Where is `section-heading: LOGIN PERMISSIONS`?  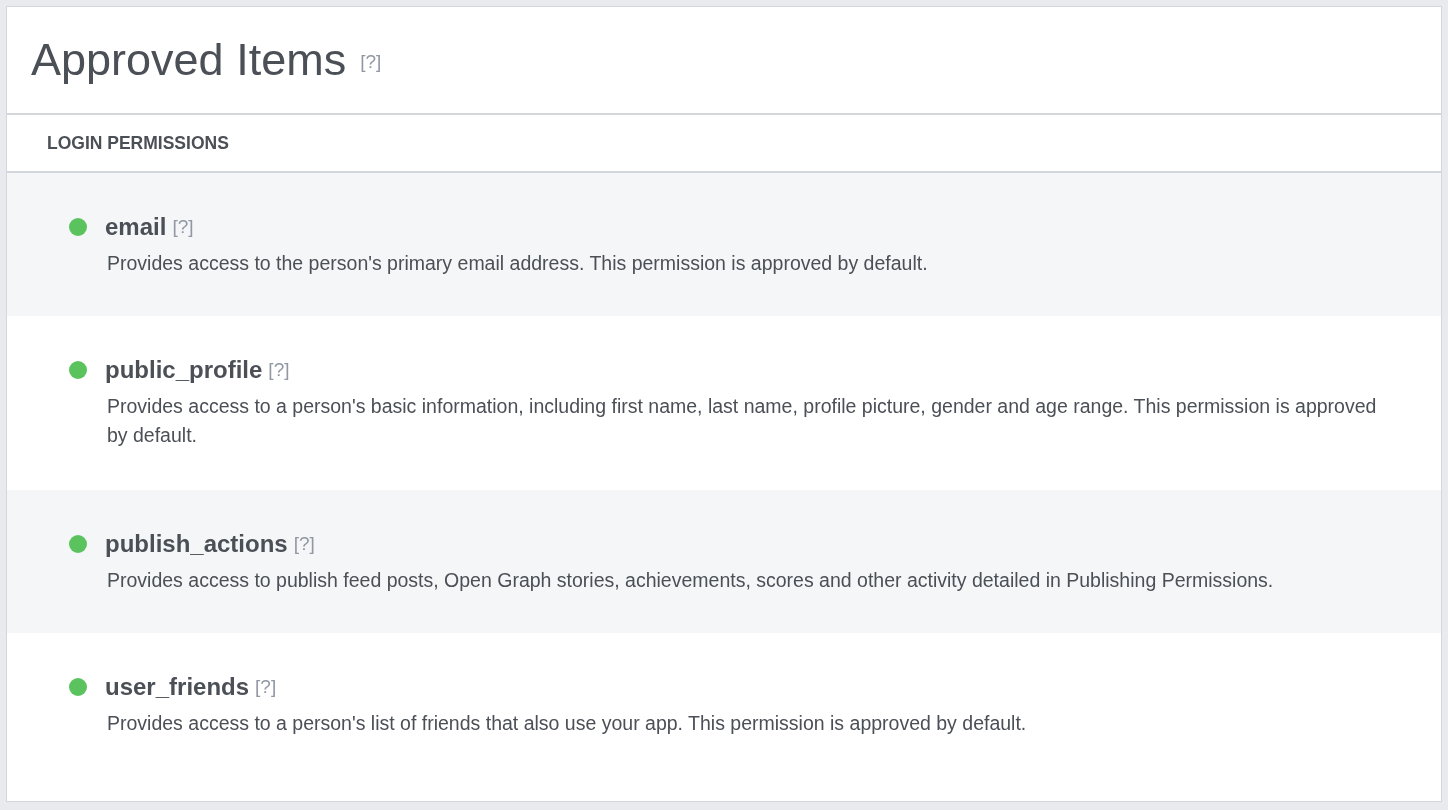 section-heading: LOGIN PERMISSIONS is located at coordinates (138, 143).